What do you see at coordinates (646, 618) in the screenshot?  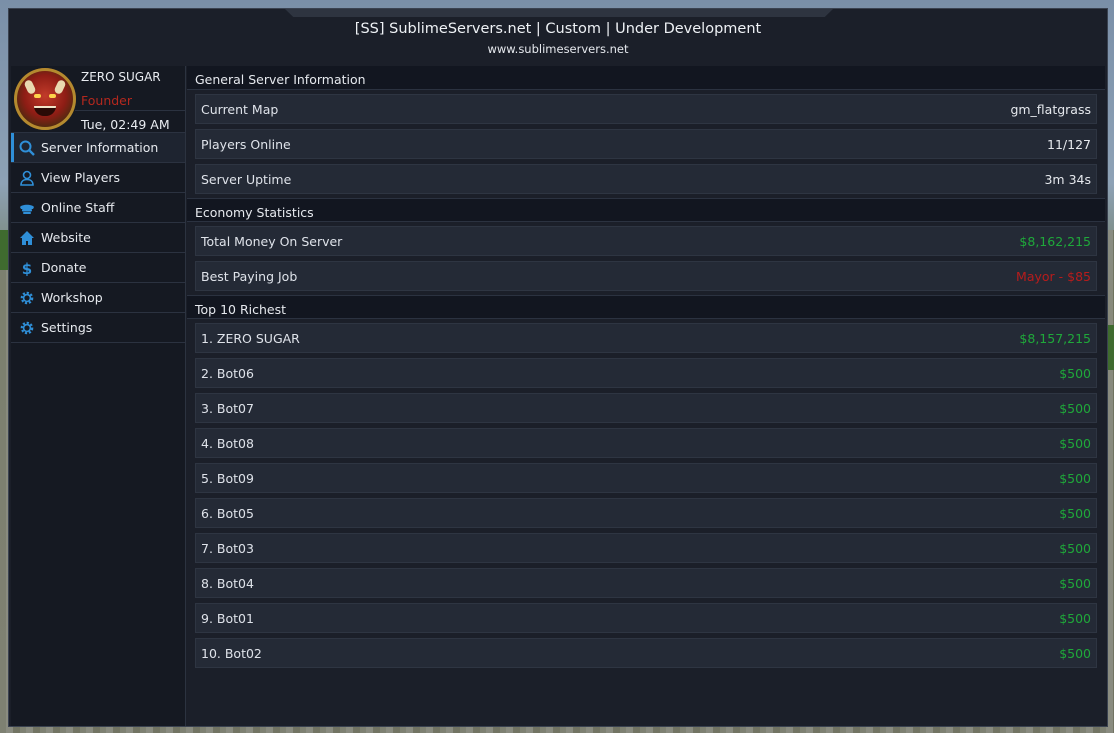 I see `list-item: 9. Bot01 $500` at bounding box center [646, 618].